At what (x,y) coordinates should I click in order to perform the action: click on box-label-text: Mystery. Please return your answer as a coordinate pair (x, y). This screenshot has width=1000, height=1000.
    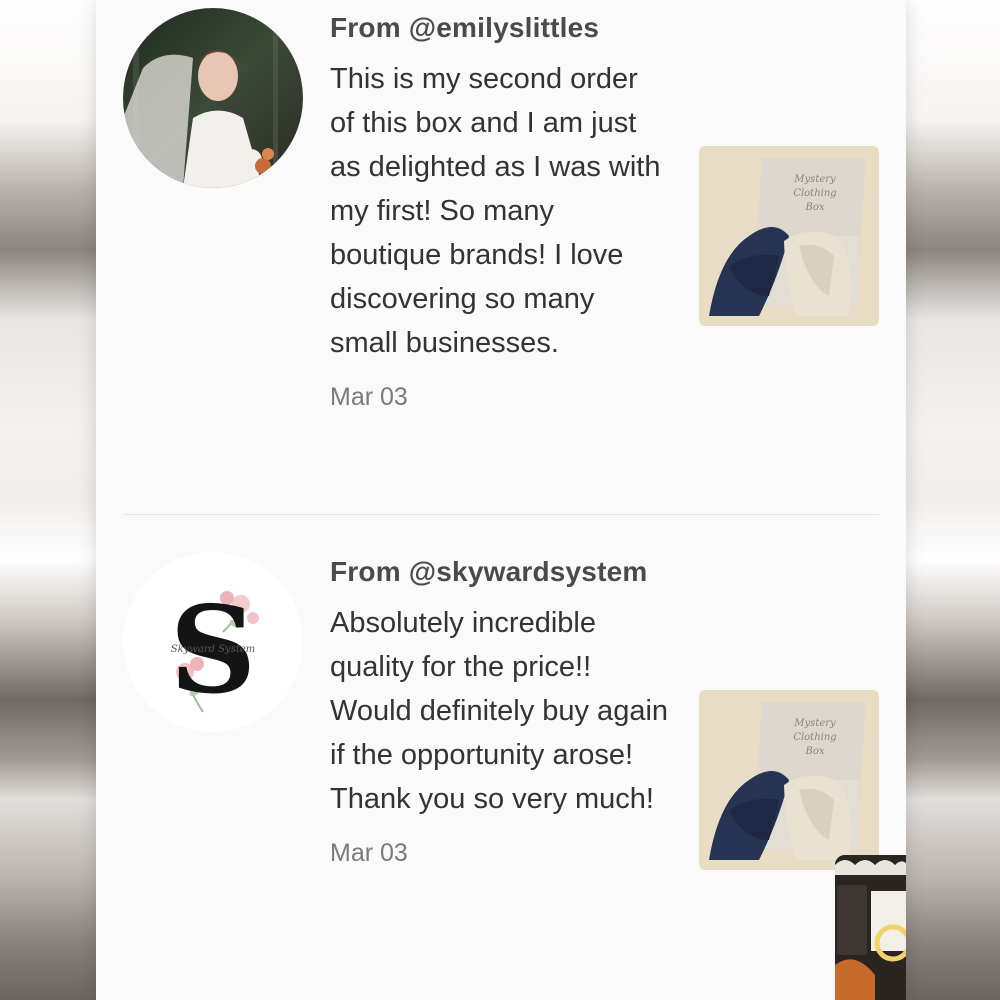
    Looking at the image, I should click on (814, 179).